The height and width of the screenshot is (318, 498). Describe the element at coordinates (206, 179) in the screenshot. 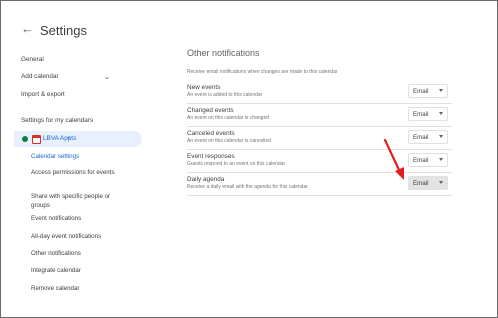

I see `setting-label: Daily agenda` at that location.